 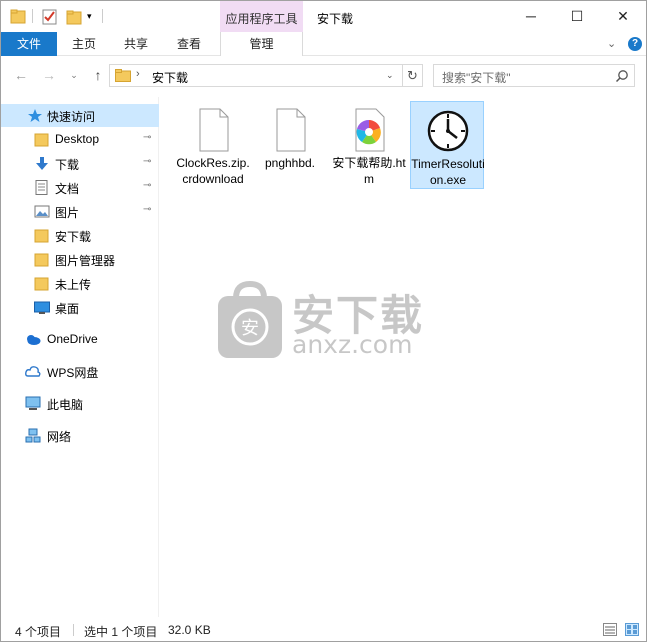 What do you see at coordinates (390, 75) in the screenshot?
I see `chevron-down-icon: ⌄` at bounding box center [390, 75].